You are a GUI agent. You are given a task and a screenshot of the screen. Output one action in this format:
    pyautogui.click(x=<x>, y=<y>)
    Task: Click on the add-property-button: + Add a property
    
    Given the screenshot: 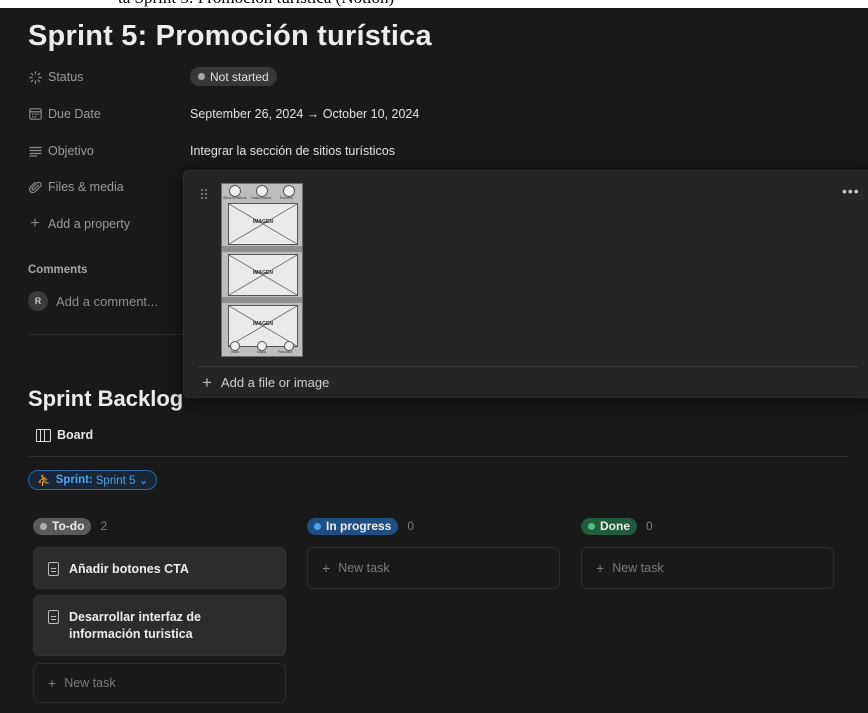 What is the action you would take?
    pyautogui.click(x=79, y=224)
    